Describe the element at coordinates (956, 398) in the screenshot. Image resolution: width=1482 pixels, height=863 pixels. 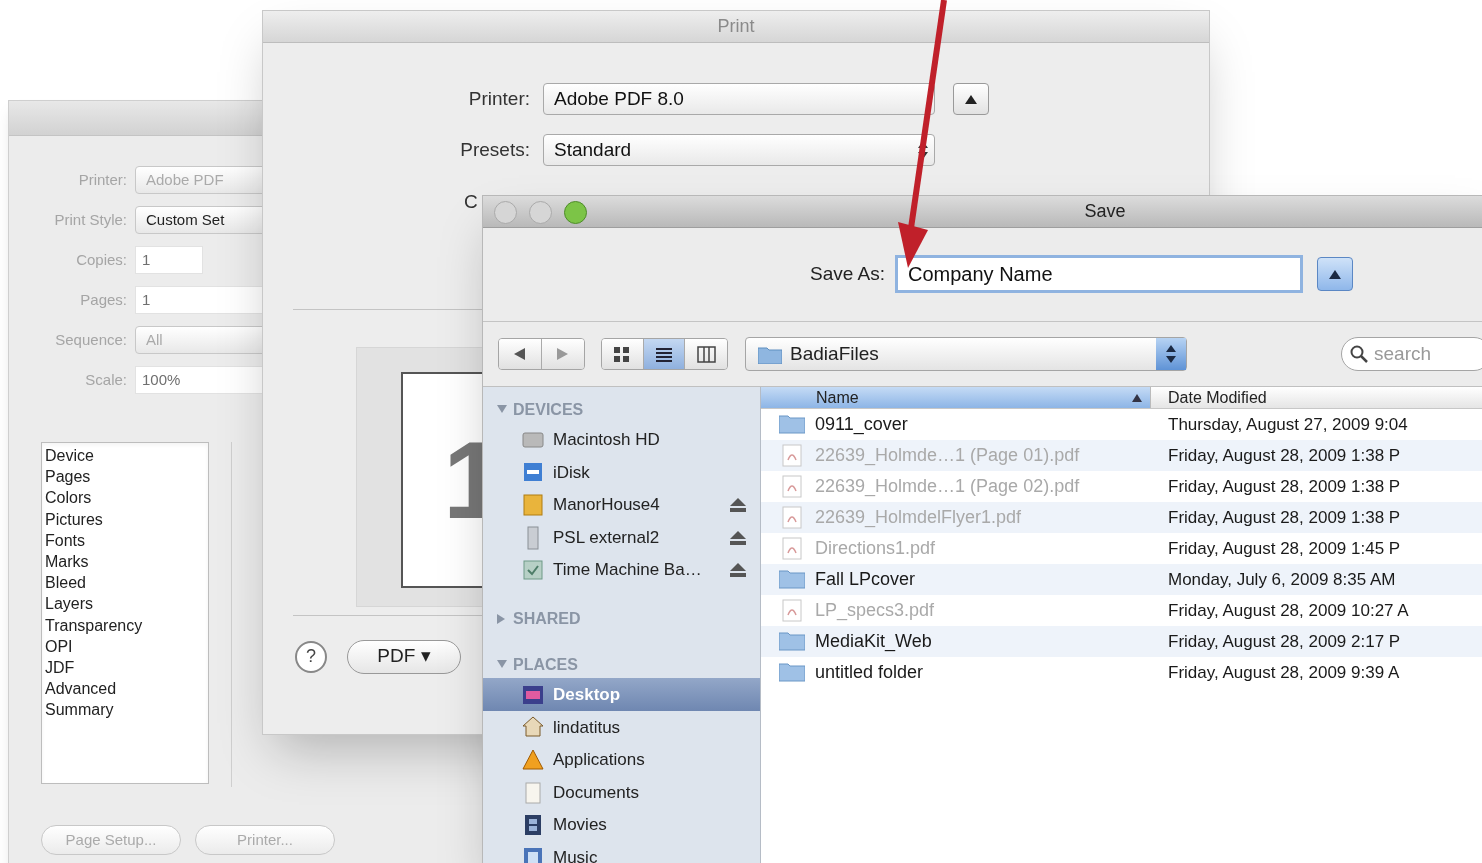
I see `column-header: Name` at that location.